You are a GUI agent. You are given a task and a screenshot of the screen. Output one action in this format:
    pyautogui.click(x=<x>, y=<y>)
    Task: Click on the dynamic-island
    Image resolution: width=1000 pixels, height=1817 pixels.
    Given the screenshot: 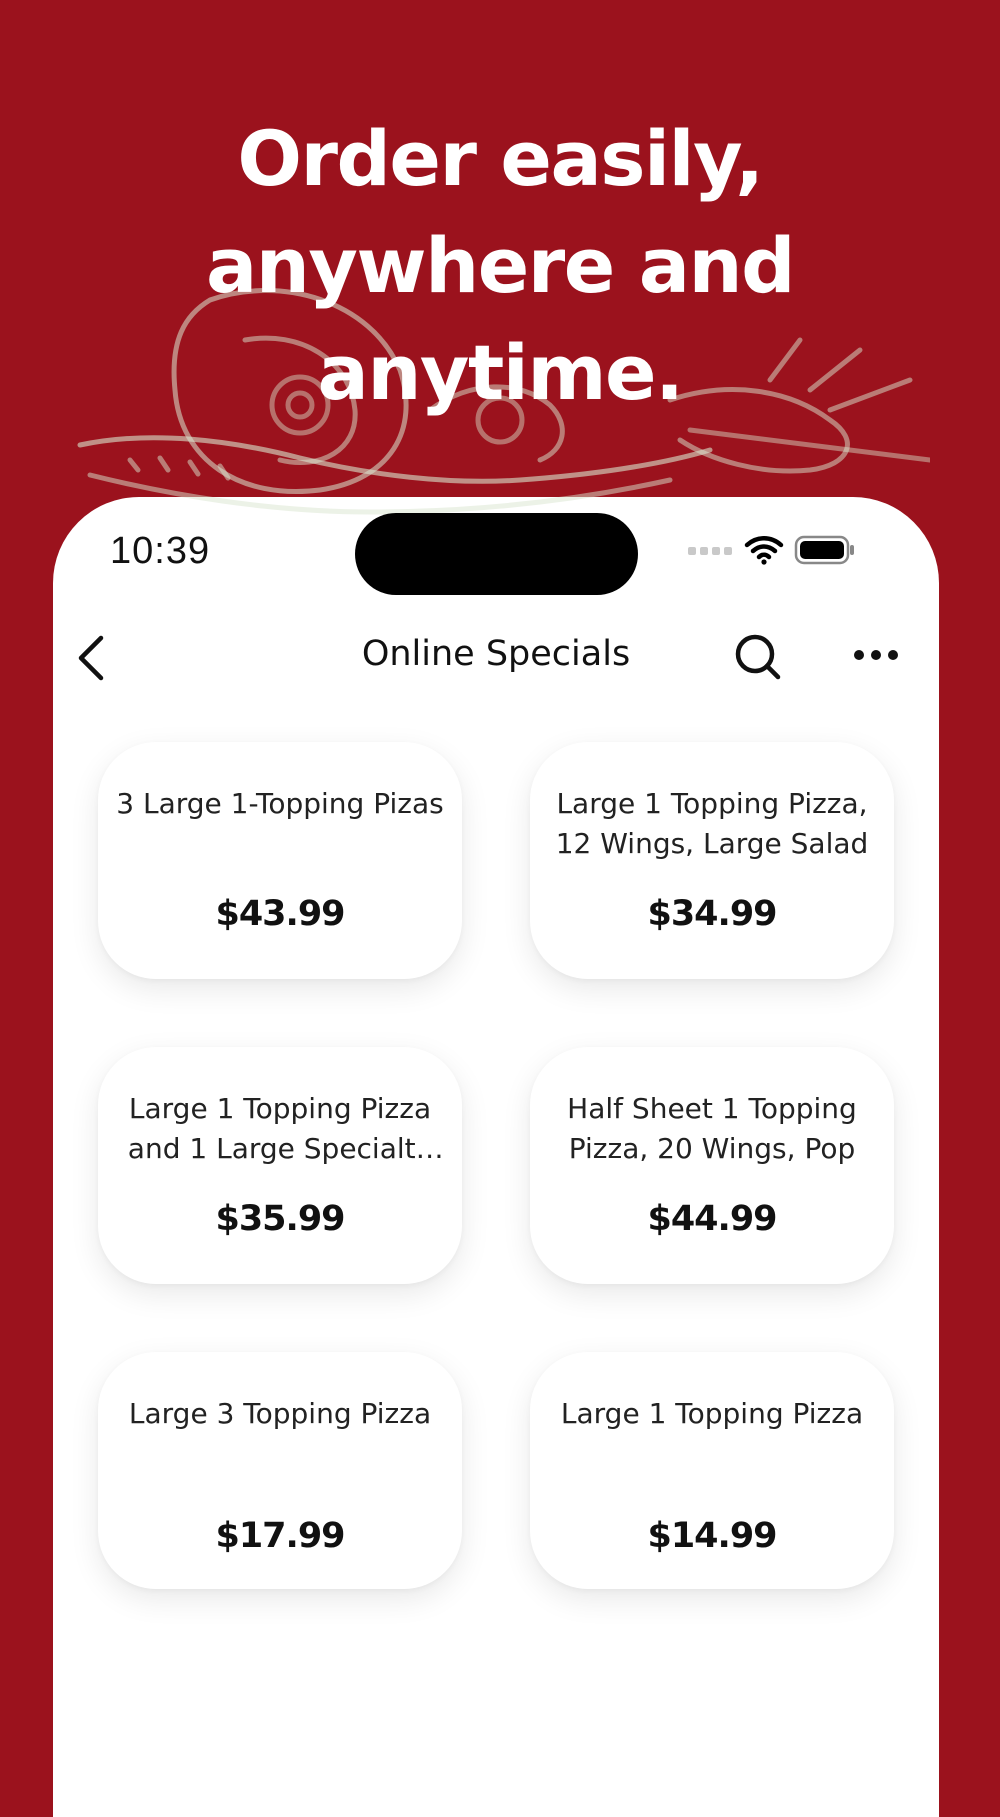 What is the action you would take?
    pyautogui.click(x=496, y=554)
    